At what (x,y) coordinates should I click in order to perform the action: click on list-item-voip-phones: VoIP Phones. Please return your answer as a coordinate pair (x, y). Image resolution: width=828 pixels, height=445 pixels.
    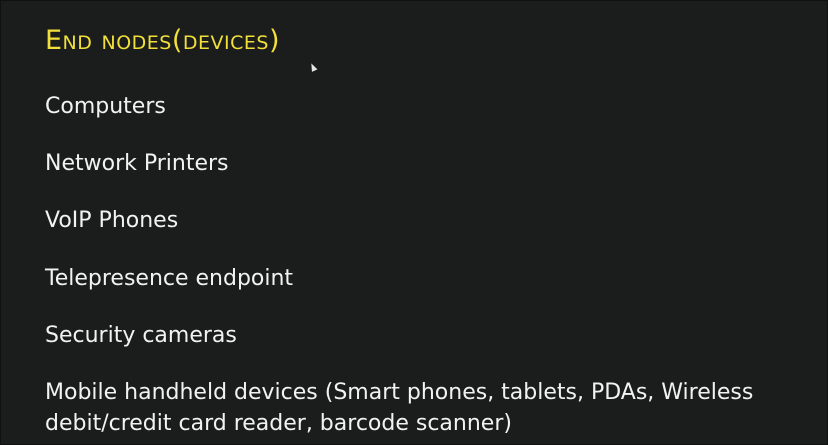
    Looking at the image, I should click on (112, 220).